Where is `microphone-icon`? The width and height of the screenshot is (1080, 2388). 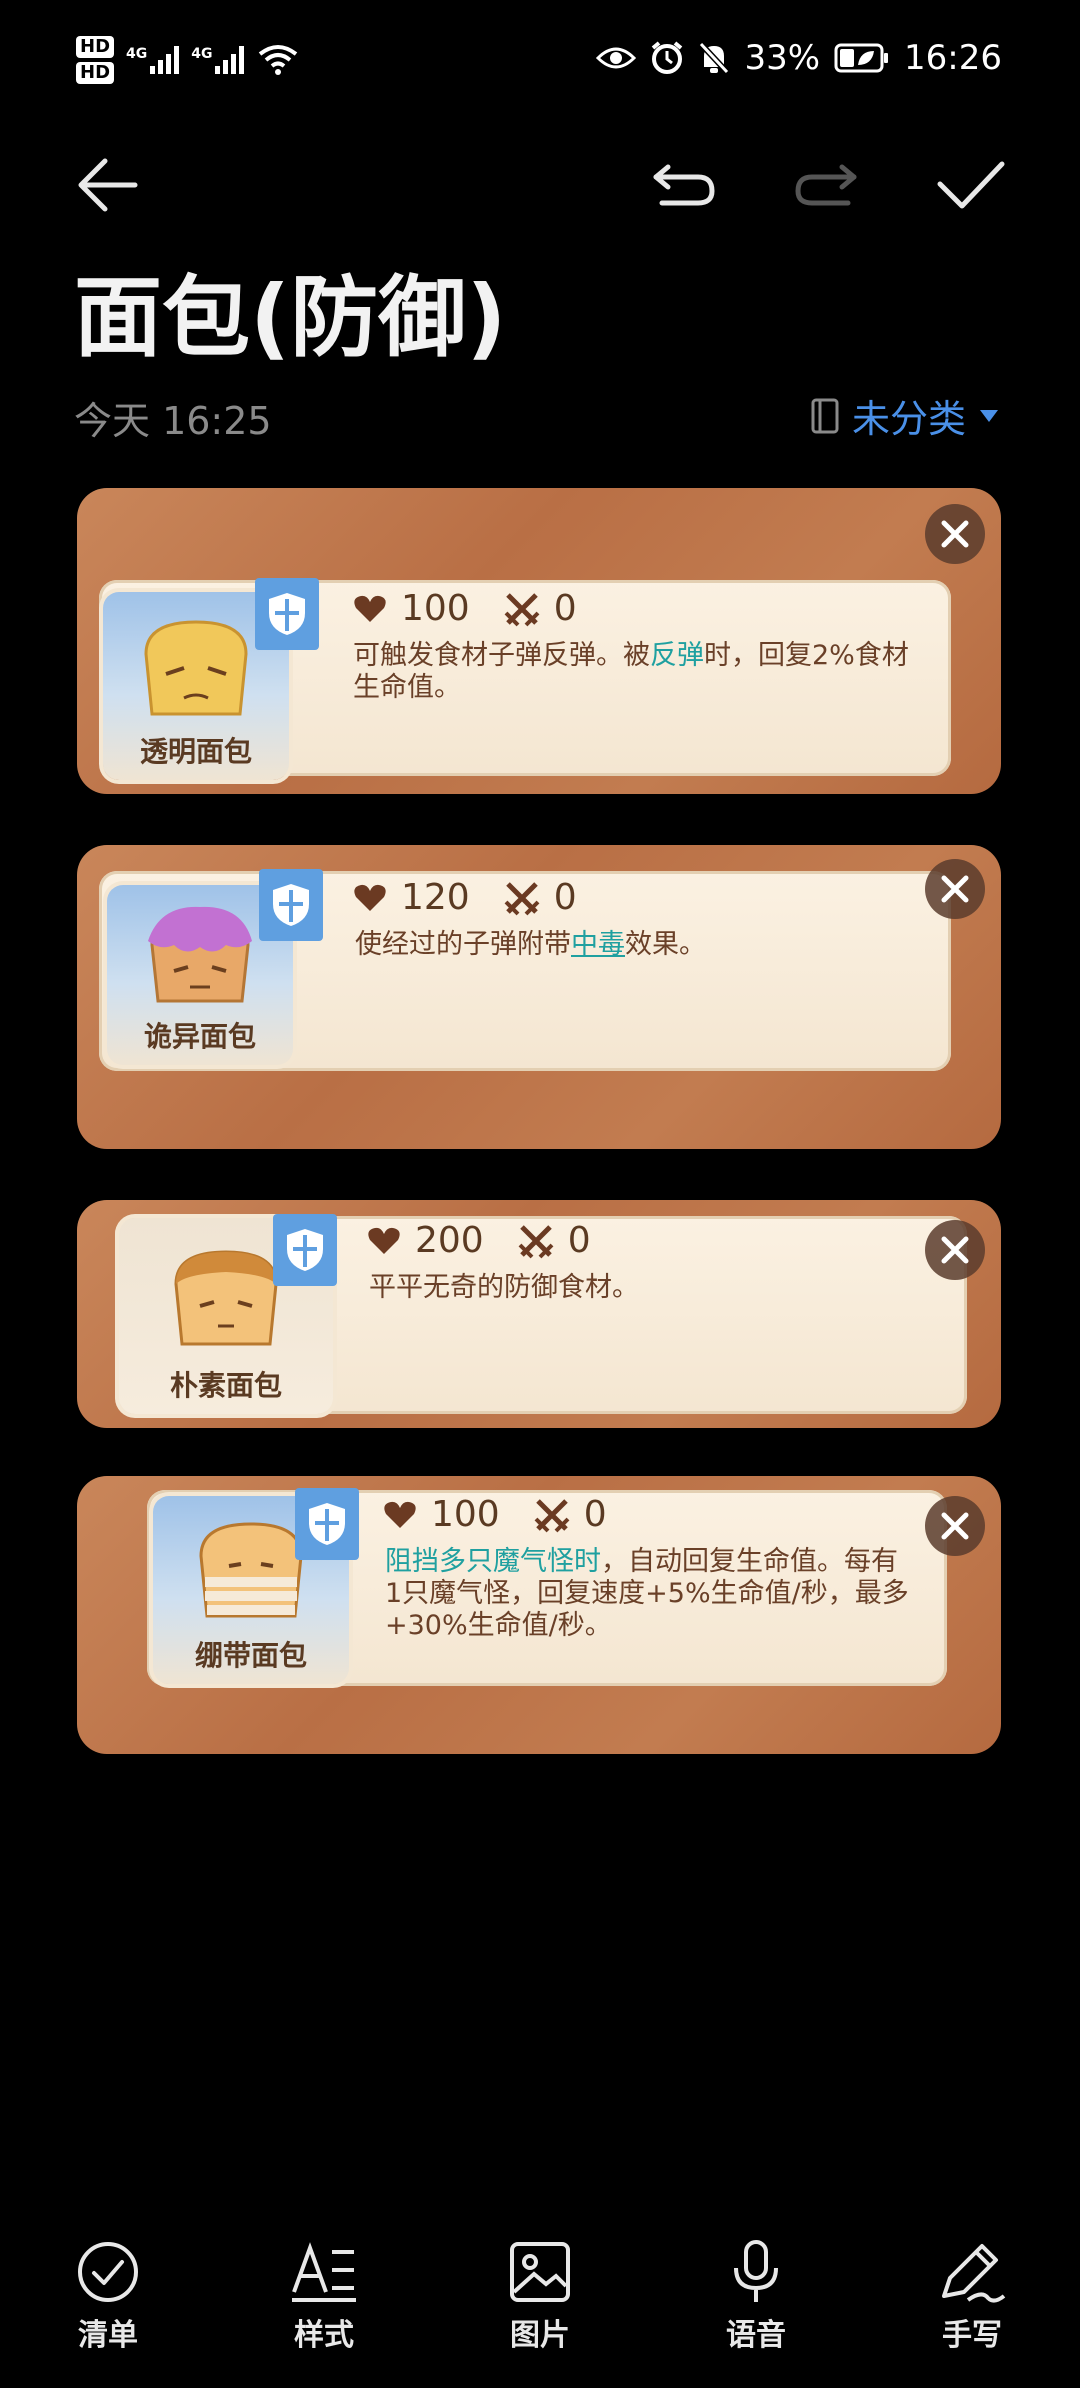 microphone-icon is located at coordinates (756, 2271).